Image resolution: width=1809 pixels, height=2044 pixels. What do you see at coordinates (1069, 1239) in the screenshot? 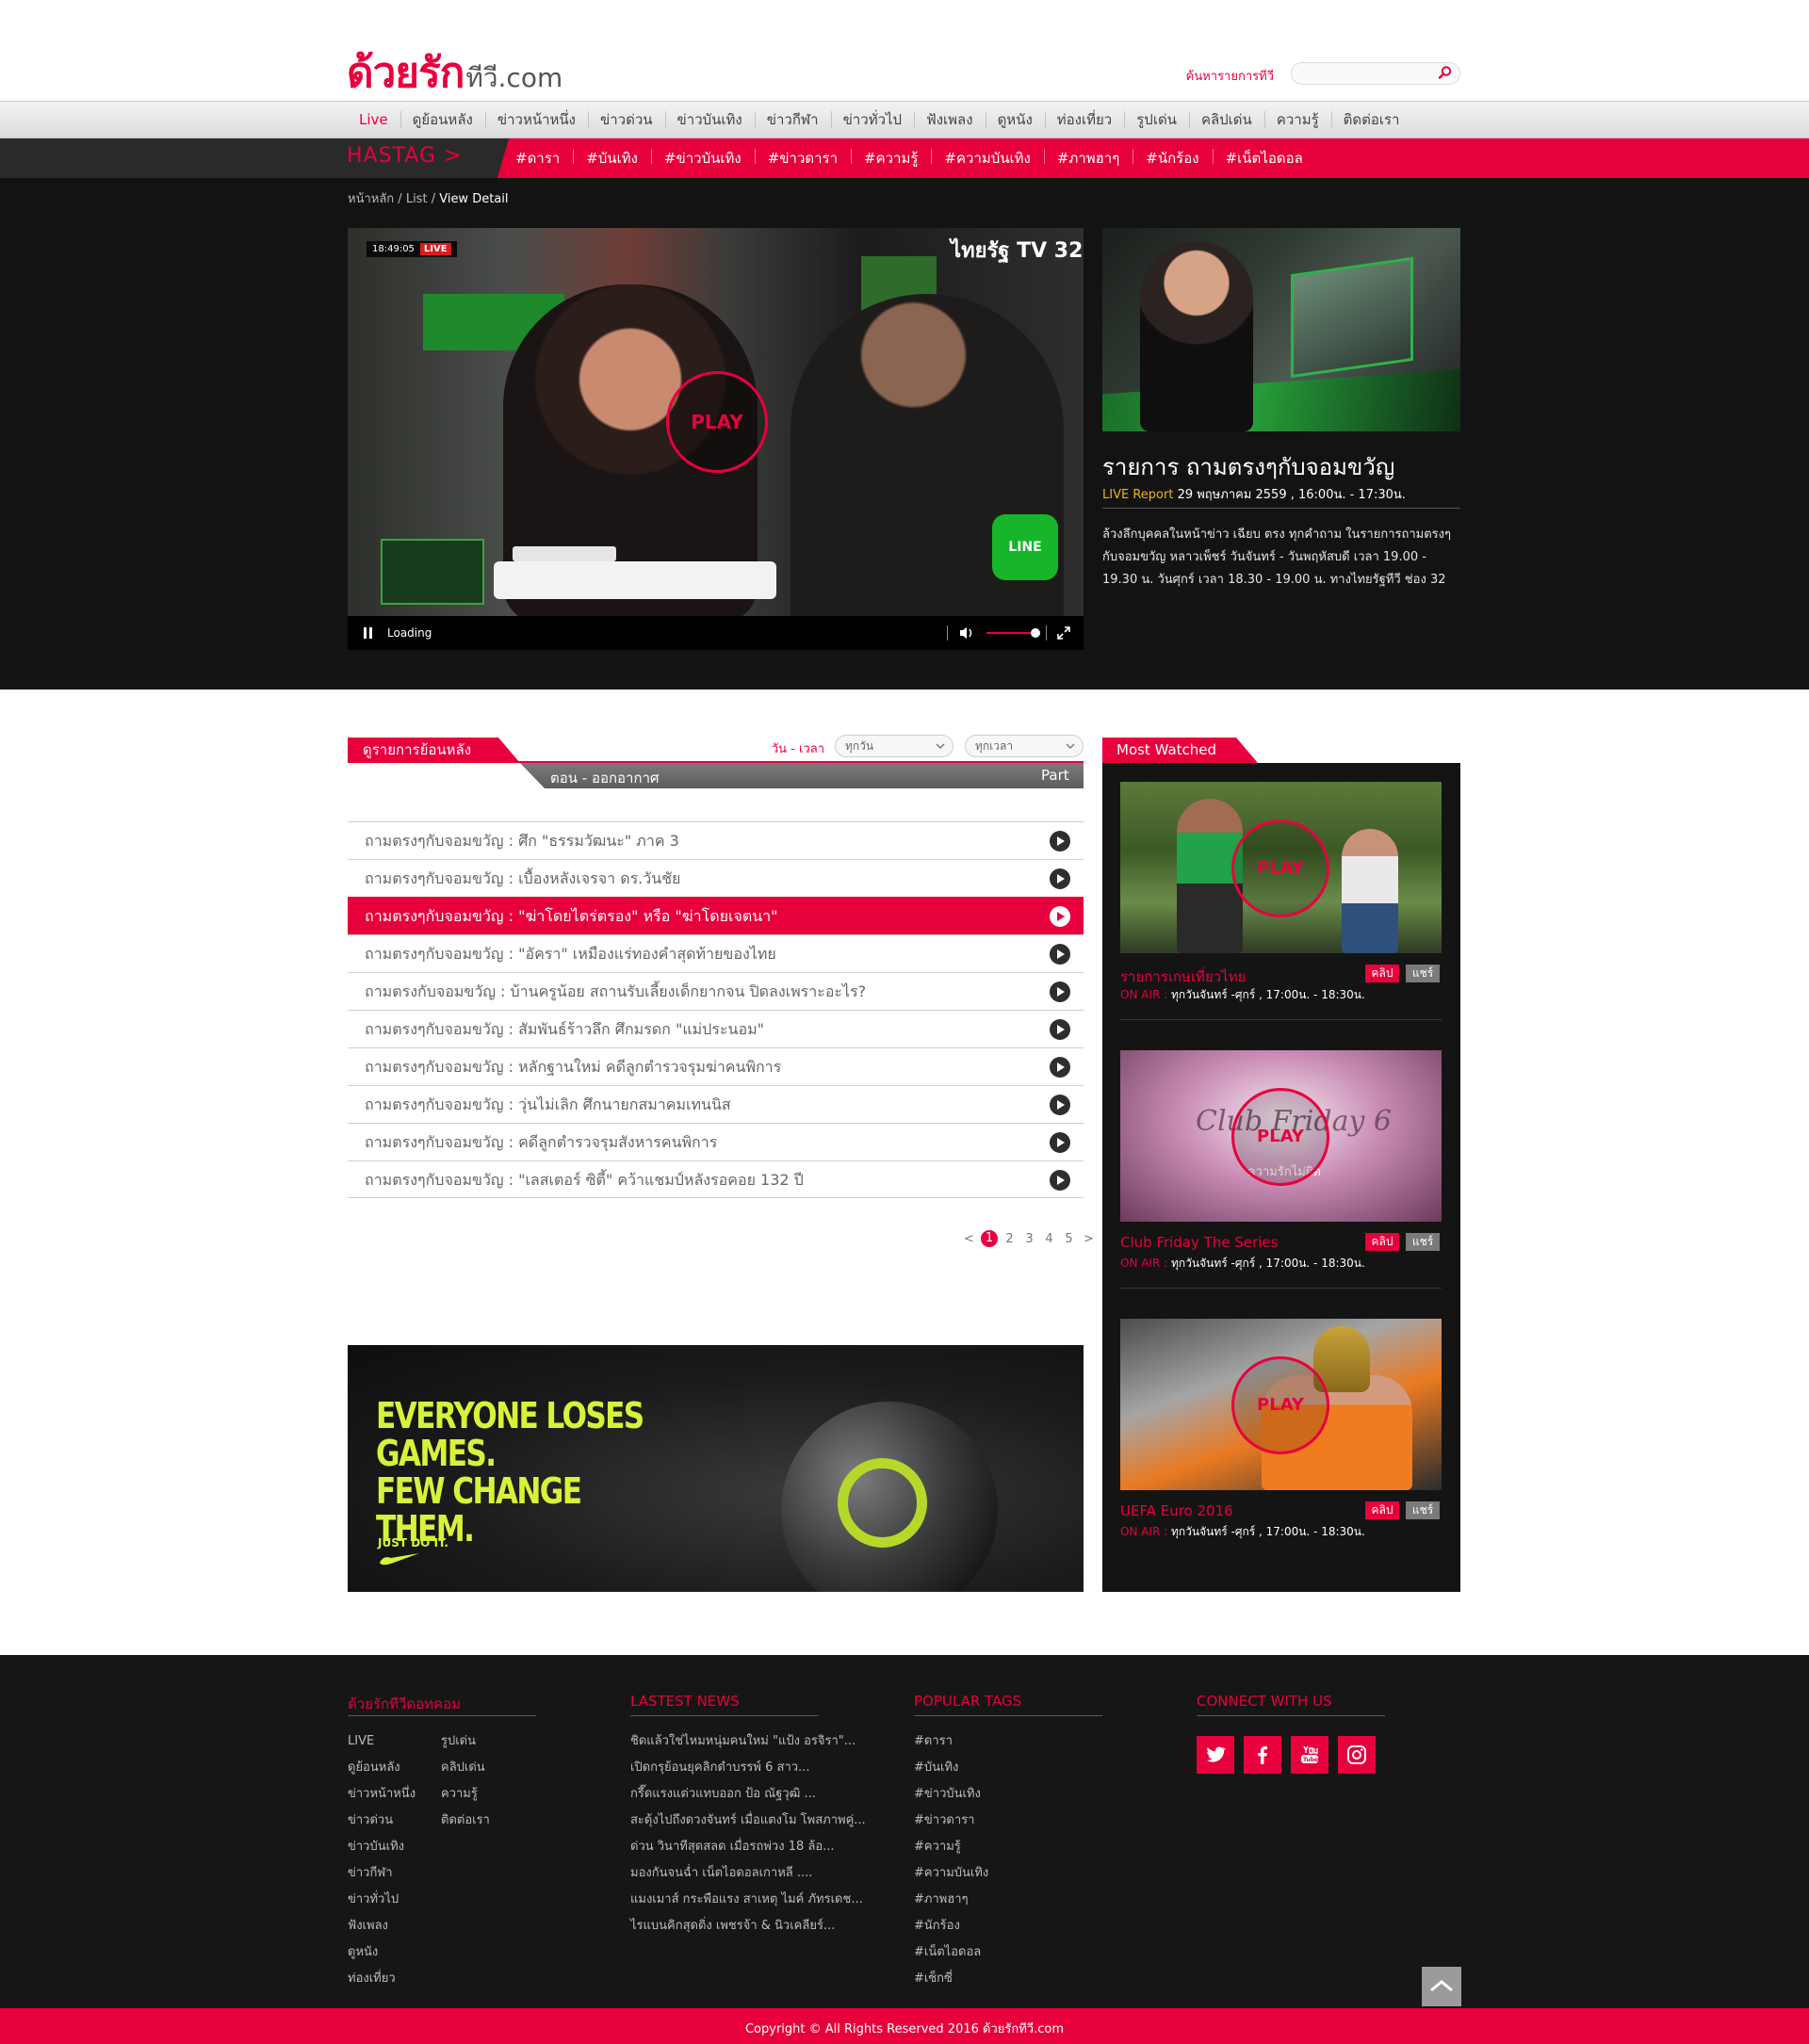
I see `pagination-page: 5` at bounding box center [1069, 1239].